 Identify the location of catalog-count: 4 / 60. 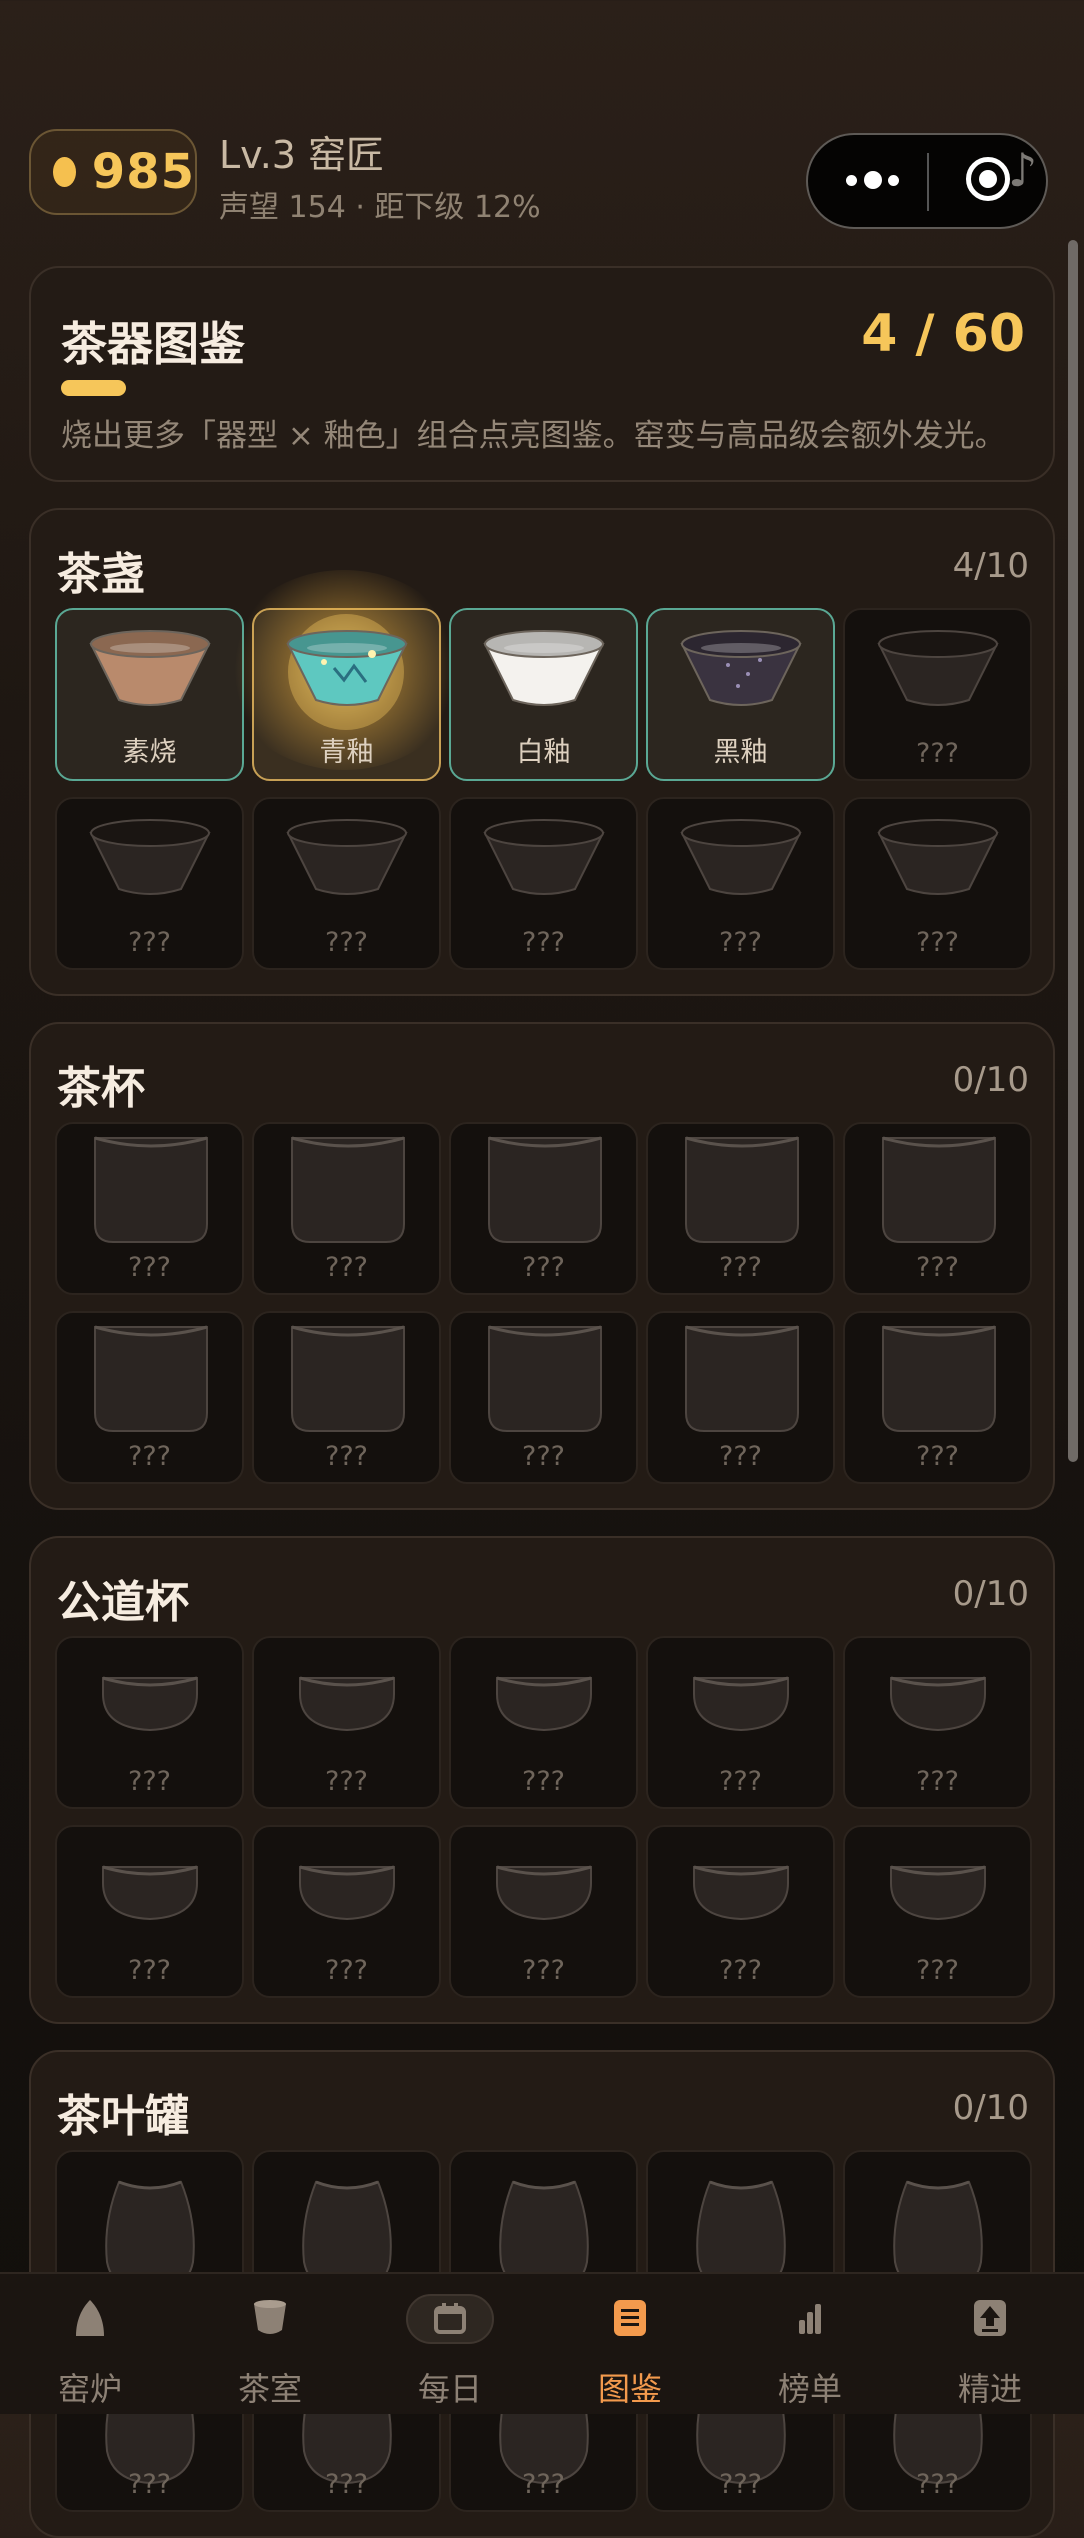
(943, 334).